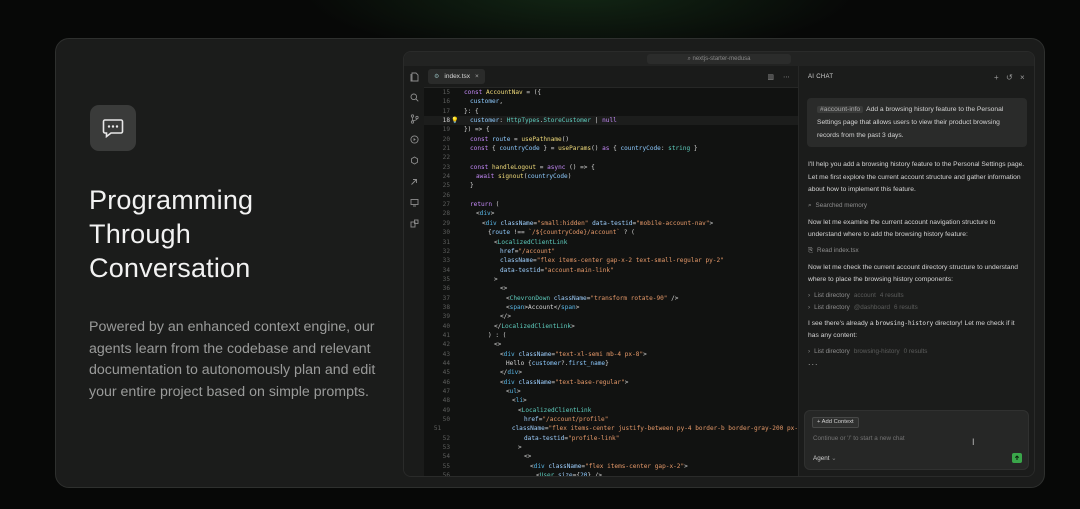 This screenshot has width=1080, height=509. Describe the element at coordinates (611, 326) in the screenshot. I see `code-line: 40 </LocalizedClientLink>` at that location.